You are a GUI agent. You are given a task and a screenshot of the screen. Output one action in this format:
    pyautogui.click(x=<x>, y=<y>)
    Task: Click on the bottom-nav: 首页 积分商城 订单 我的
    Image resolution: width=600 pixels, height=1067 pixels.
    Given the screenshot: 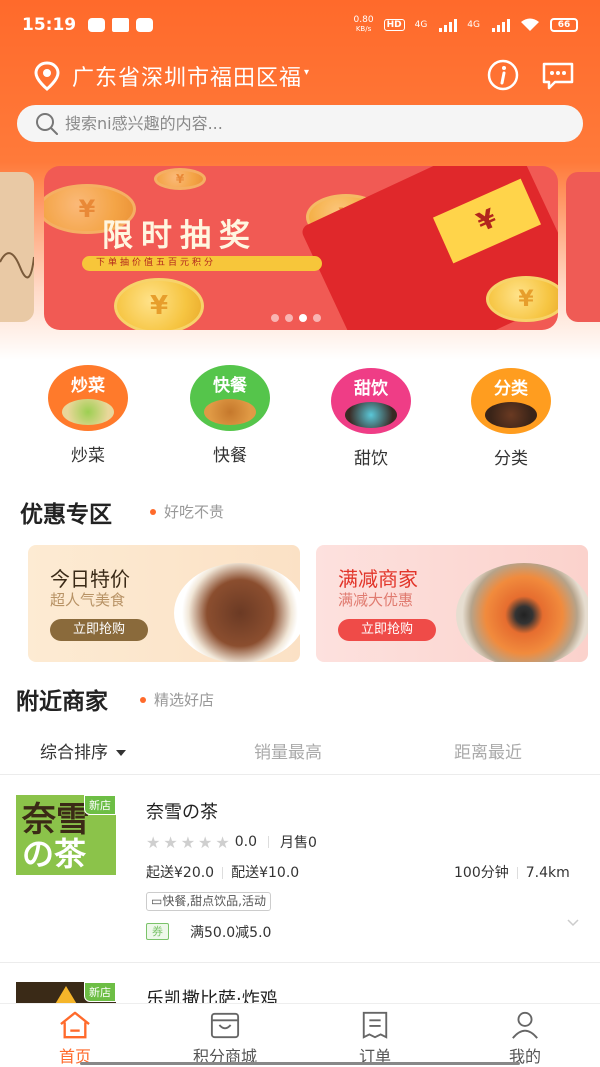 What is the action you would take?
    pyautogui.click(x=300, y=1035)
    